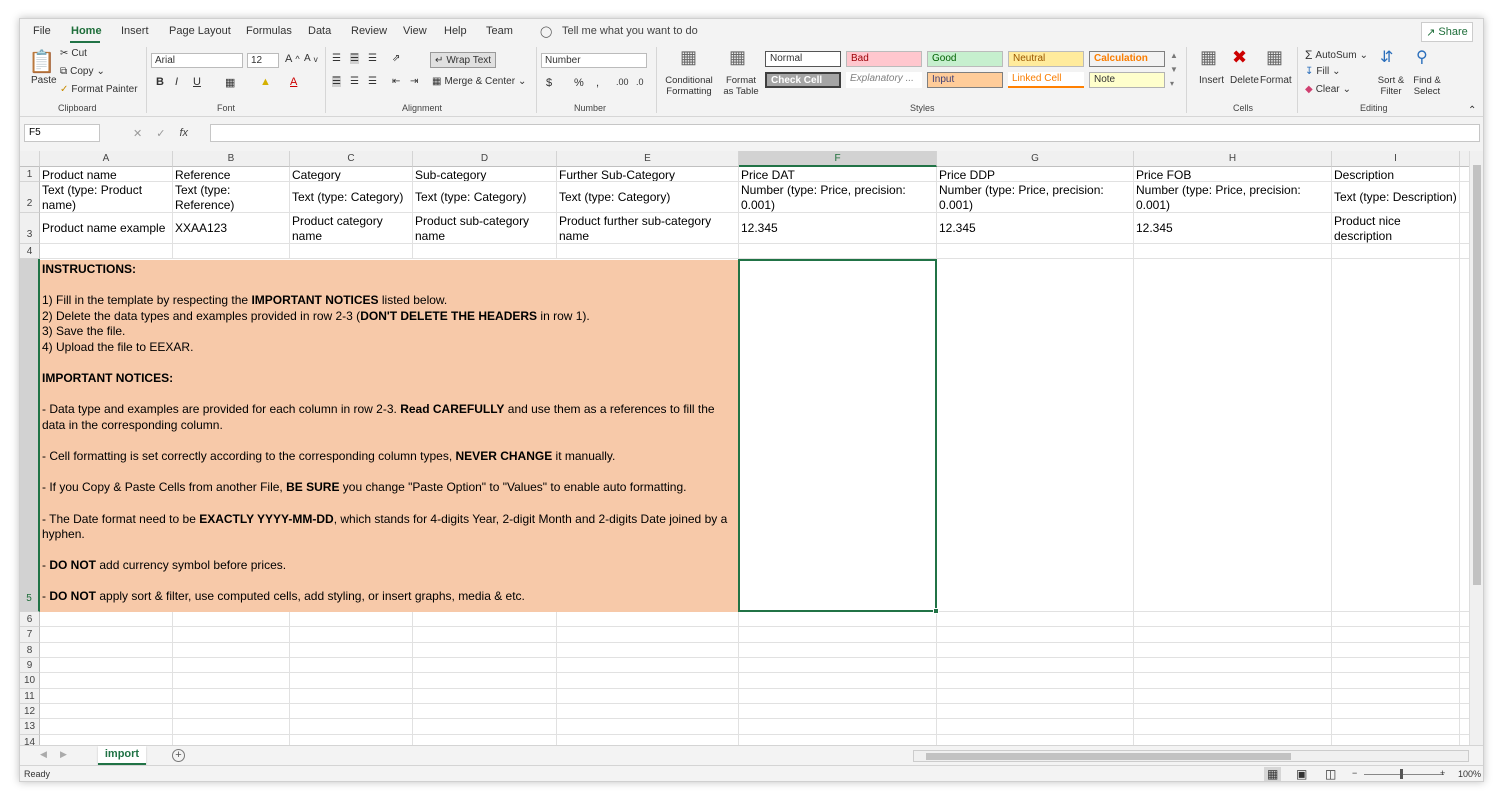 The image size is (1503, 802). I want to click on indent-decrease-icon: ⇤, so click(396, 81).